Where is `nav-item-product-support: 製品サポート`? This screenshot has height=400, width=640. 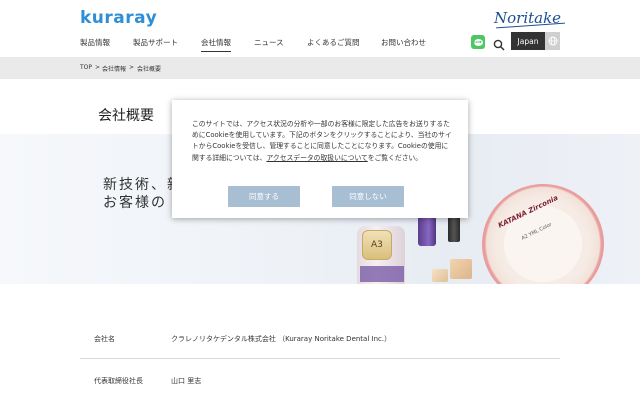 nav-item-product-support: 製品サポート is located at coordinates (155, 42).